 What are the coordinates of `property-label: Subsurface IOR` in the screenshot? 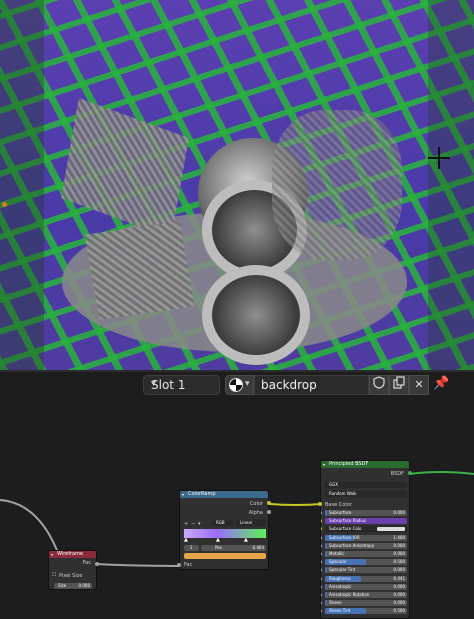 It's located at (344, 537).